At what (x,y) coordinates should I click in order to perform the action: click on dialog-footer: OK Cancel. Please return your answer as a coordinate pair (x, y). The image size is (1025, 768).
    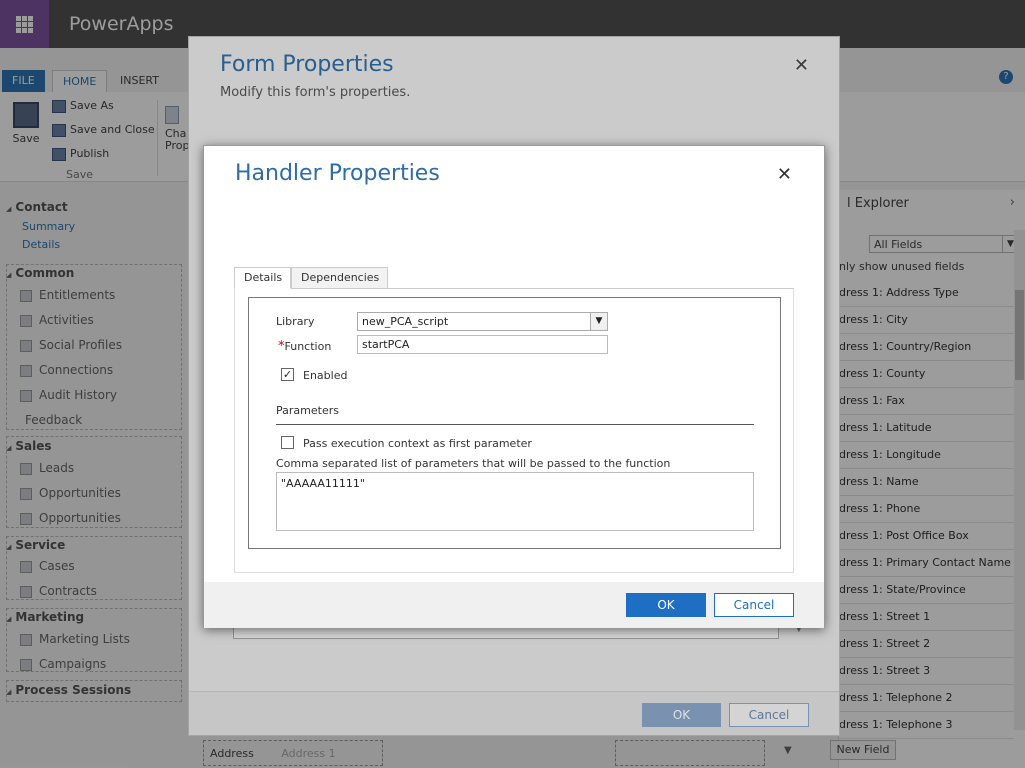
    Looking at the image, I should click on (514, 605).